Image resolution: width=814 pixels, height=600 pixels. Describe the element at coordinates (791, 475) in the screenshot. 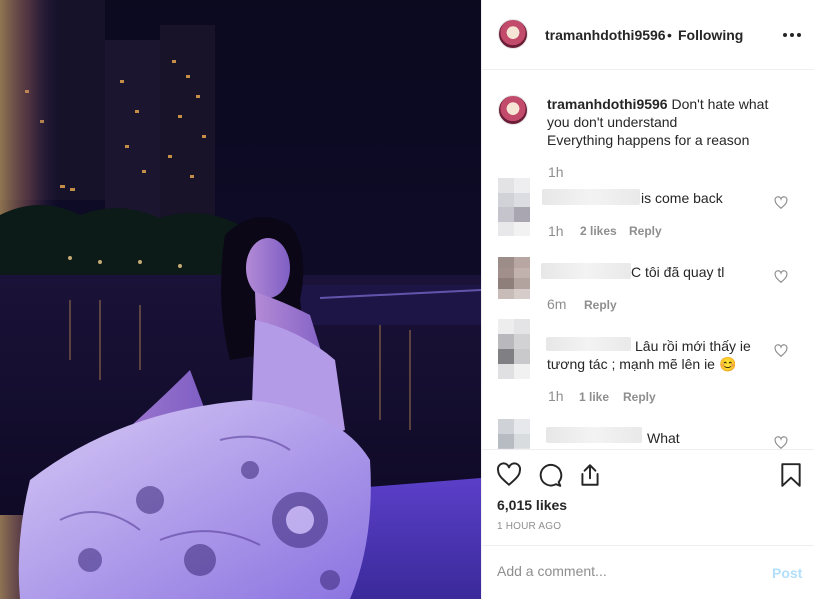

I see `bookmark-icon` at that location.